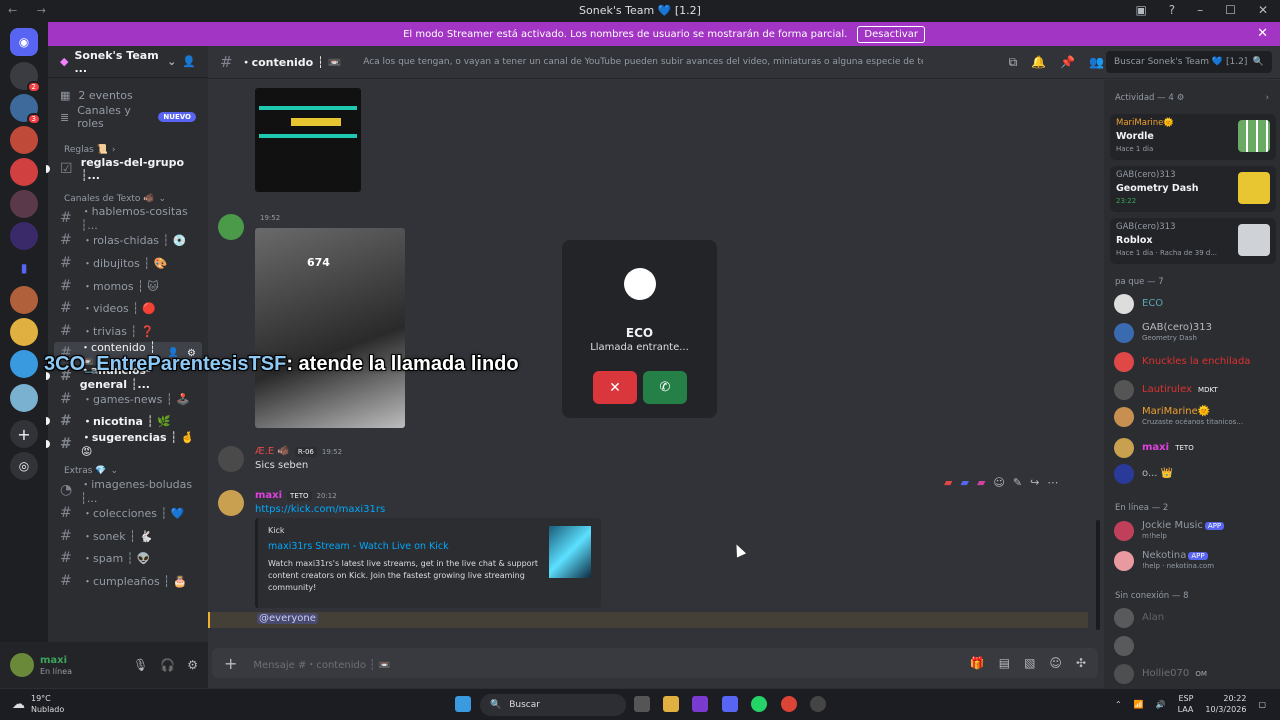 The width and height of the screenshot is (1280, 720). Describe the element at coordinates (1139, 704) in the screenshot. I see `network-icon: 📶` at that location.